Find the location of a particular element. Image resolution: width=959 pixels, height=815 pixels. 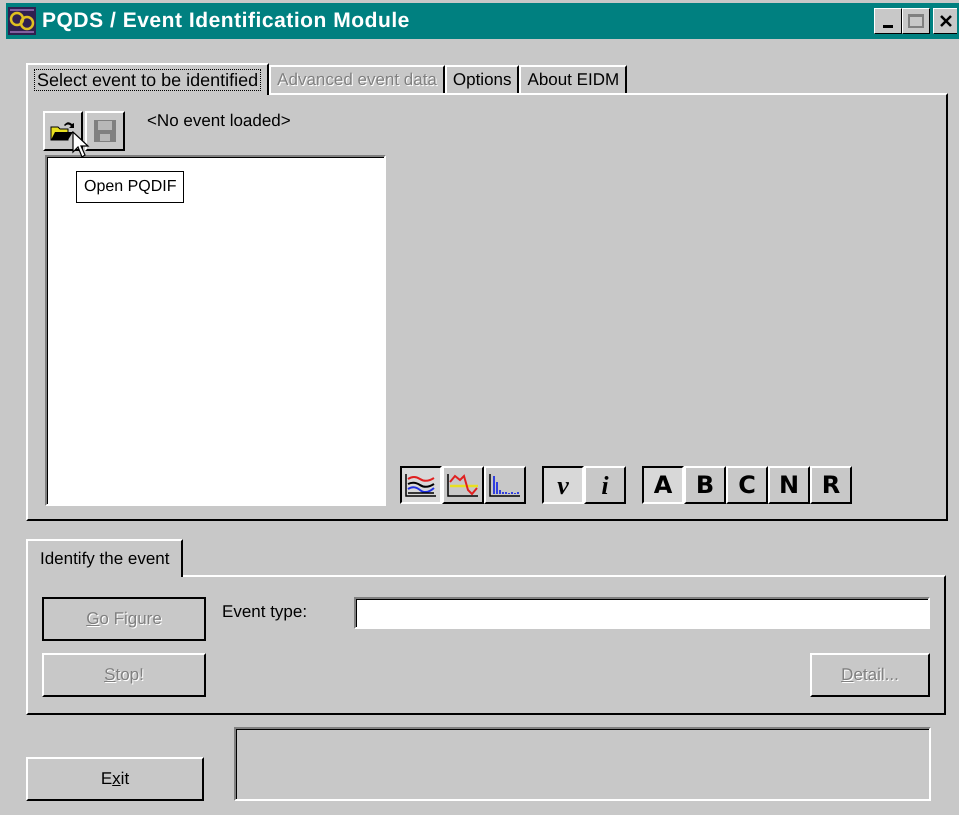

tab: Select event to be identified is located at coordinates (148, 79).